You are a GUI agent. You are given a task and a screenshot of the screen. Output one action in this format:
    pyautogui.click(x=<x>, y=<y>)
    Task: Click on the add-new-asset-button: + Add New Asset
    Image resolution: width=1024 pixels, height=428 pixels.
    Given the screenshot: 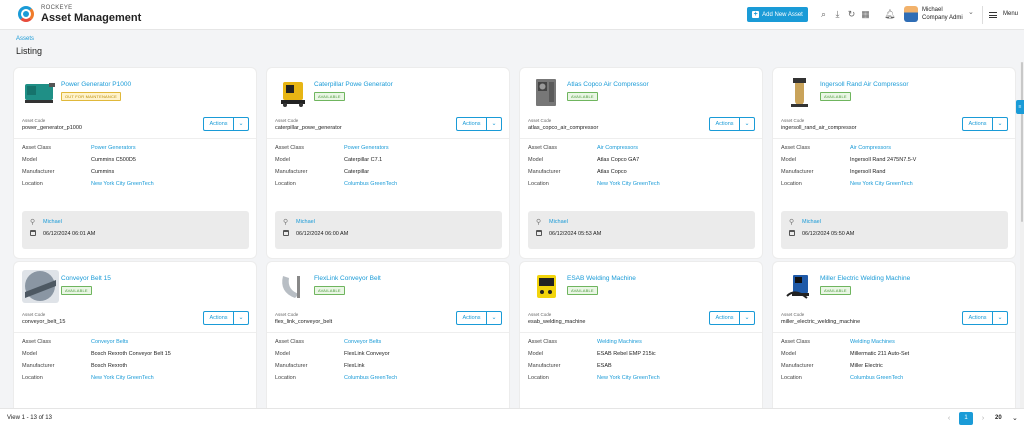 What is the action you would take?
    pyautogui.click(x=777, y=14)
    